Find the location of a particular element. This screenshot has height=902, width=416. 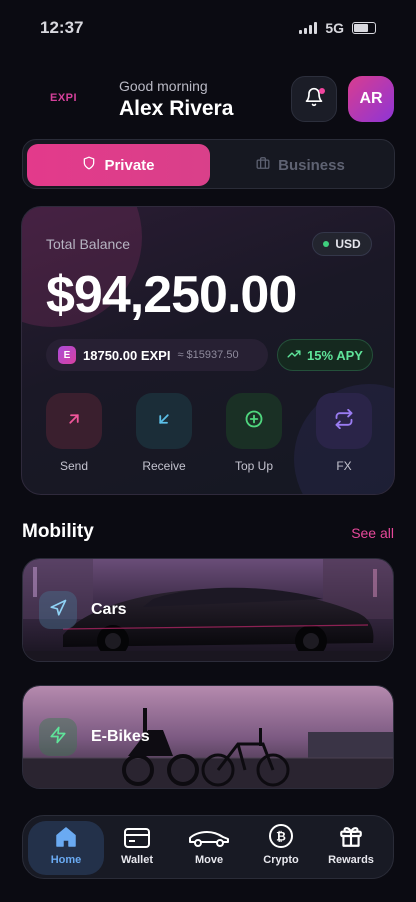

e-bikes-icon-tile is located at coordinates (58, 737).